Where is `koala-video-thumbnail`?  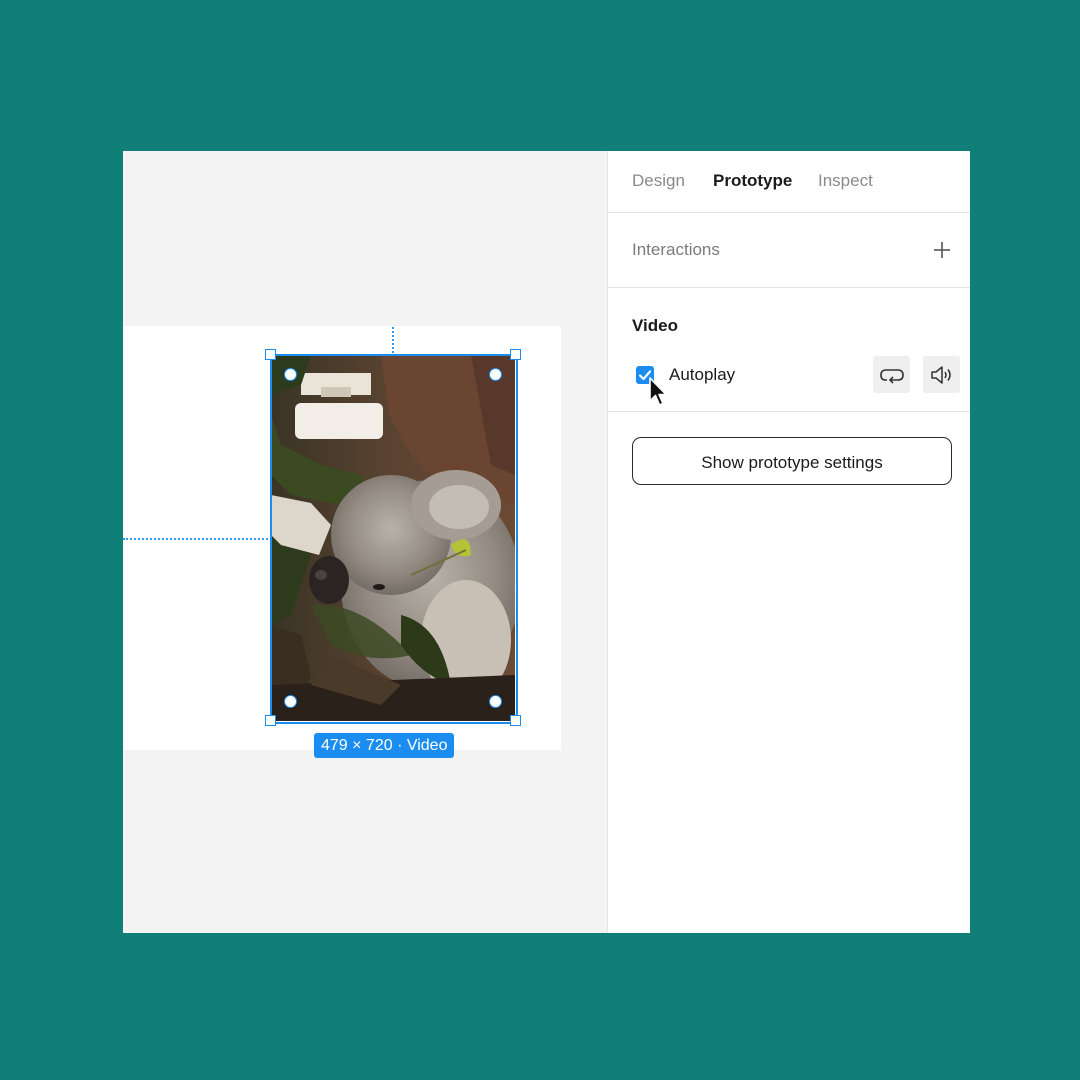
koala-video-thumbnail is located at coordinates (393, 538).